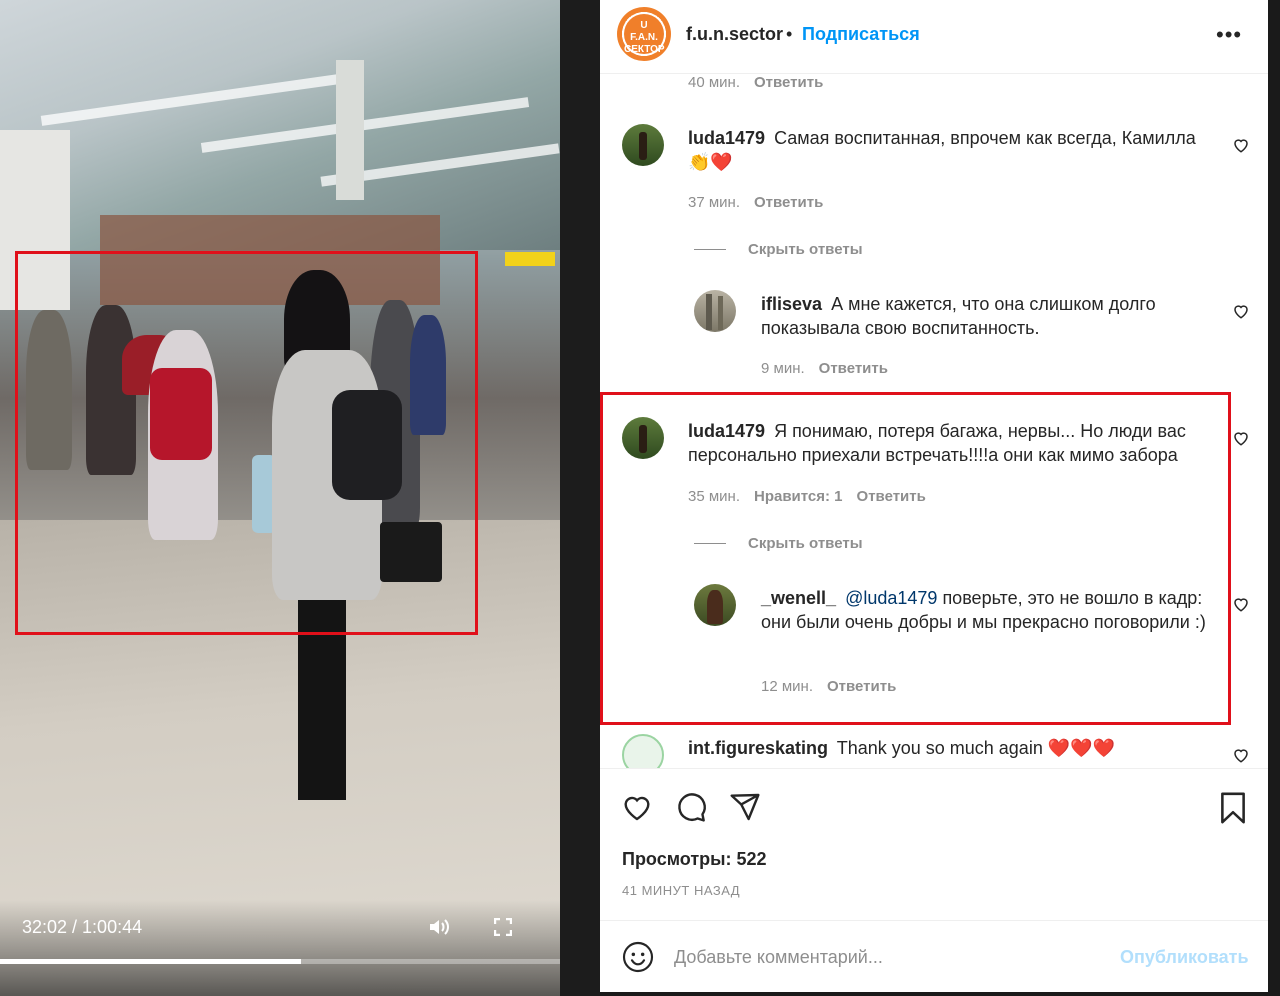  What do you see at coordinates (939, 748) in the screenshot?
I see `comment-text: Thank you so much again` at bounding box center [939, 748].